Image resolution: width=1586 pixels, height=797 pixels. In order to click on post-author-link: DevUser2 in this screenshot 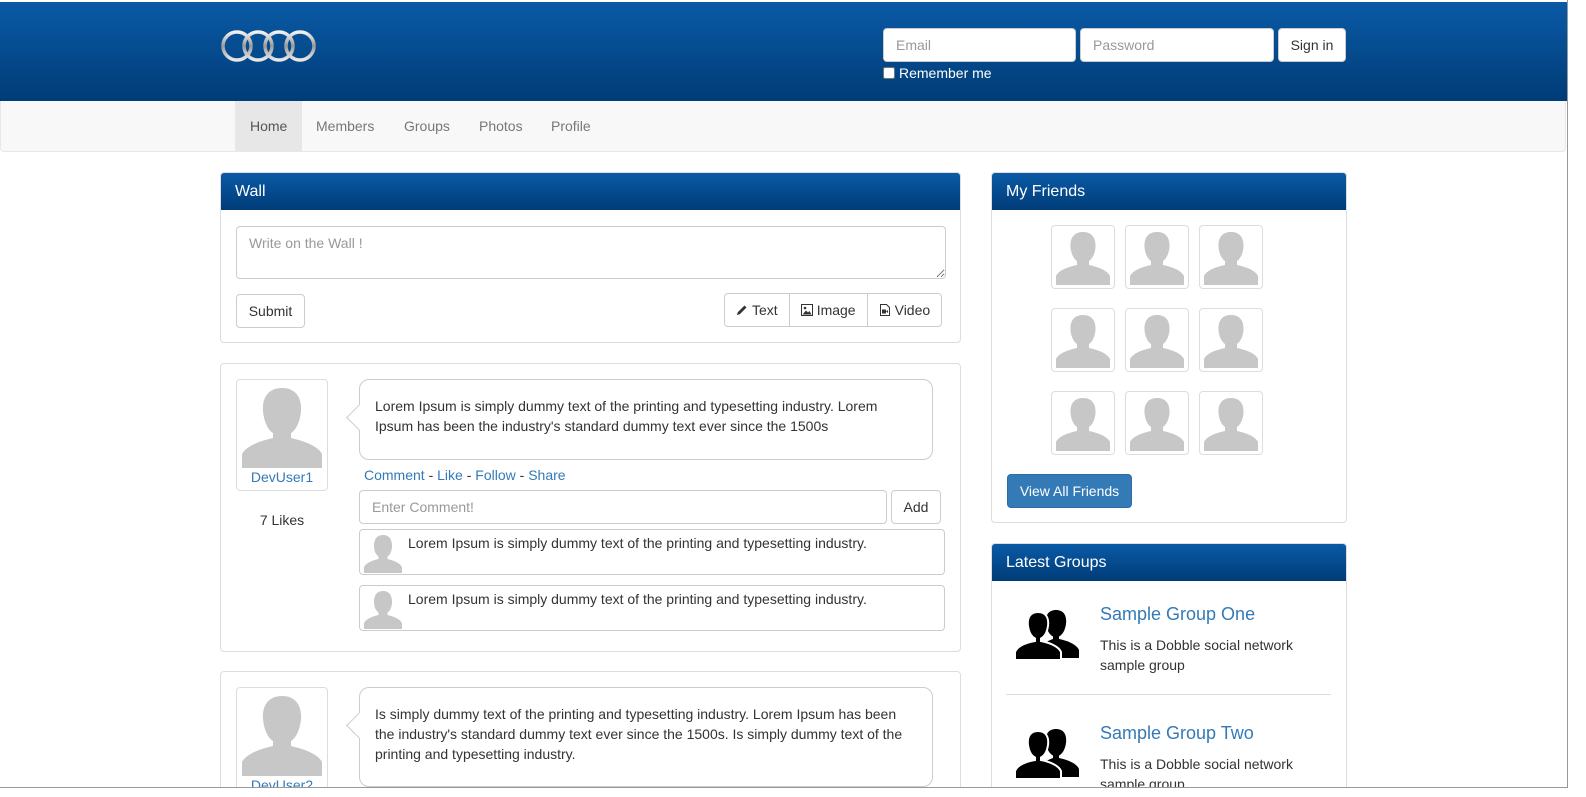, I will do `click(282, 782)`.